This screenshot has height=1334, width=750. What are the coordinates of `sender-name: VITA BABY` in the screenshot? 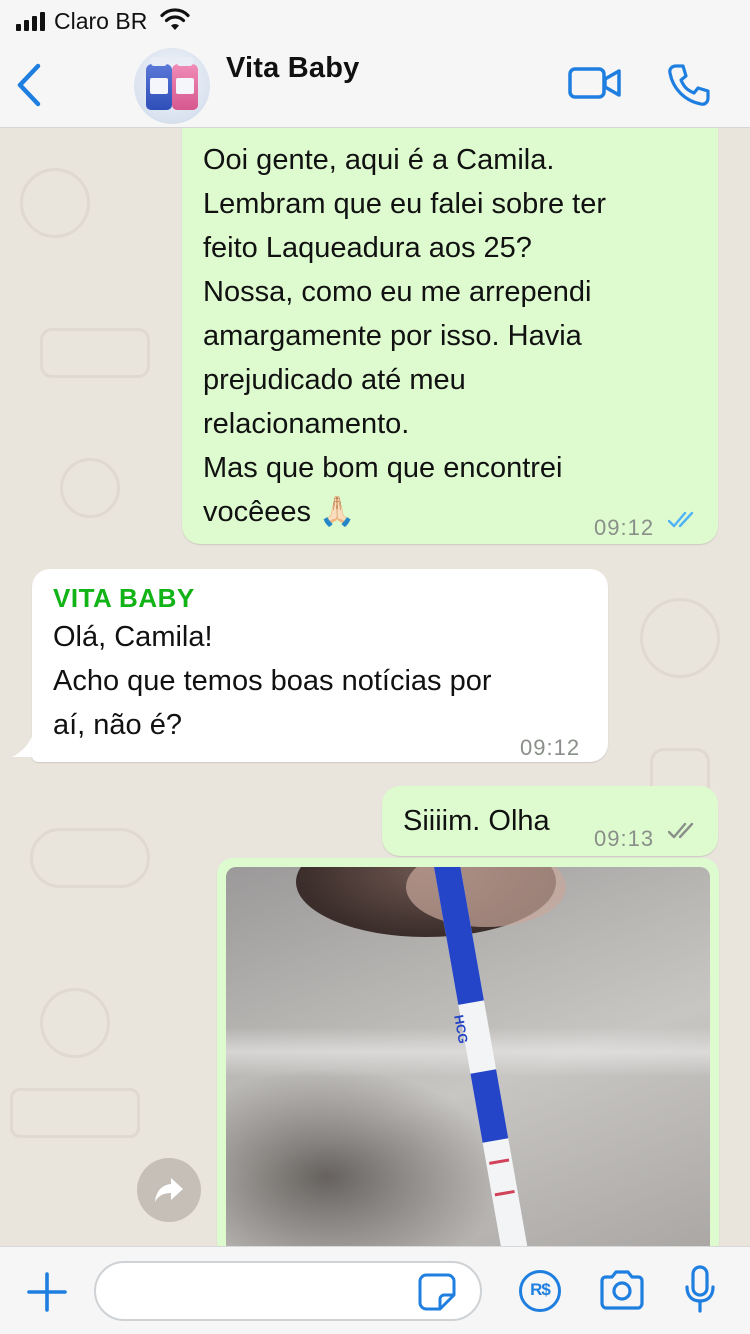 It's located at (124, 598).